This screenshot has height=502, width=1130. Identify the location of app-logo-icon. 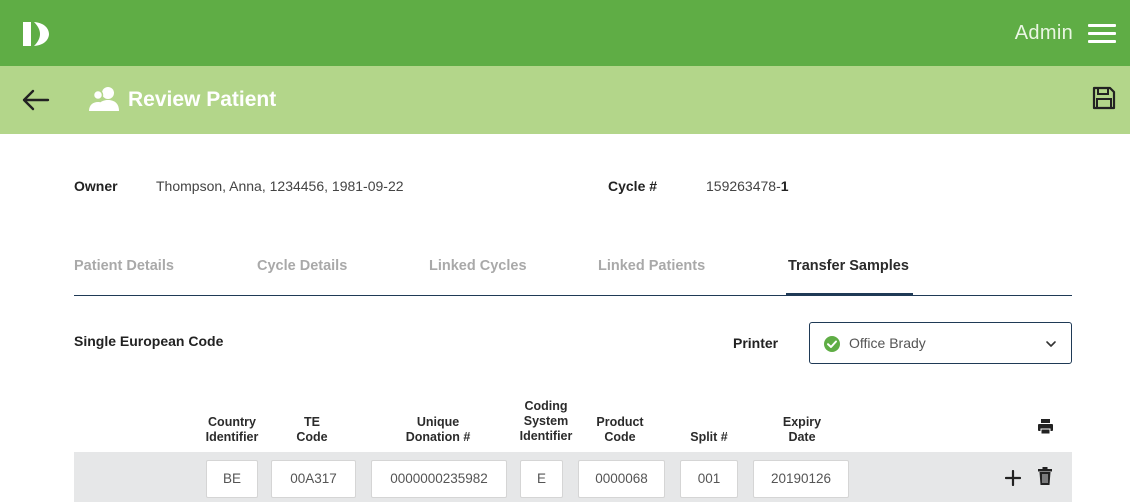
(36, 34).